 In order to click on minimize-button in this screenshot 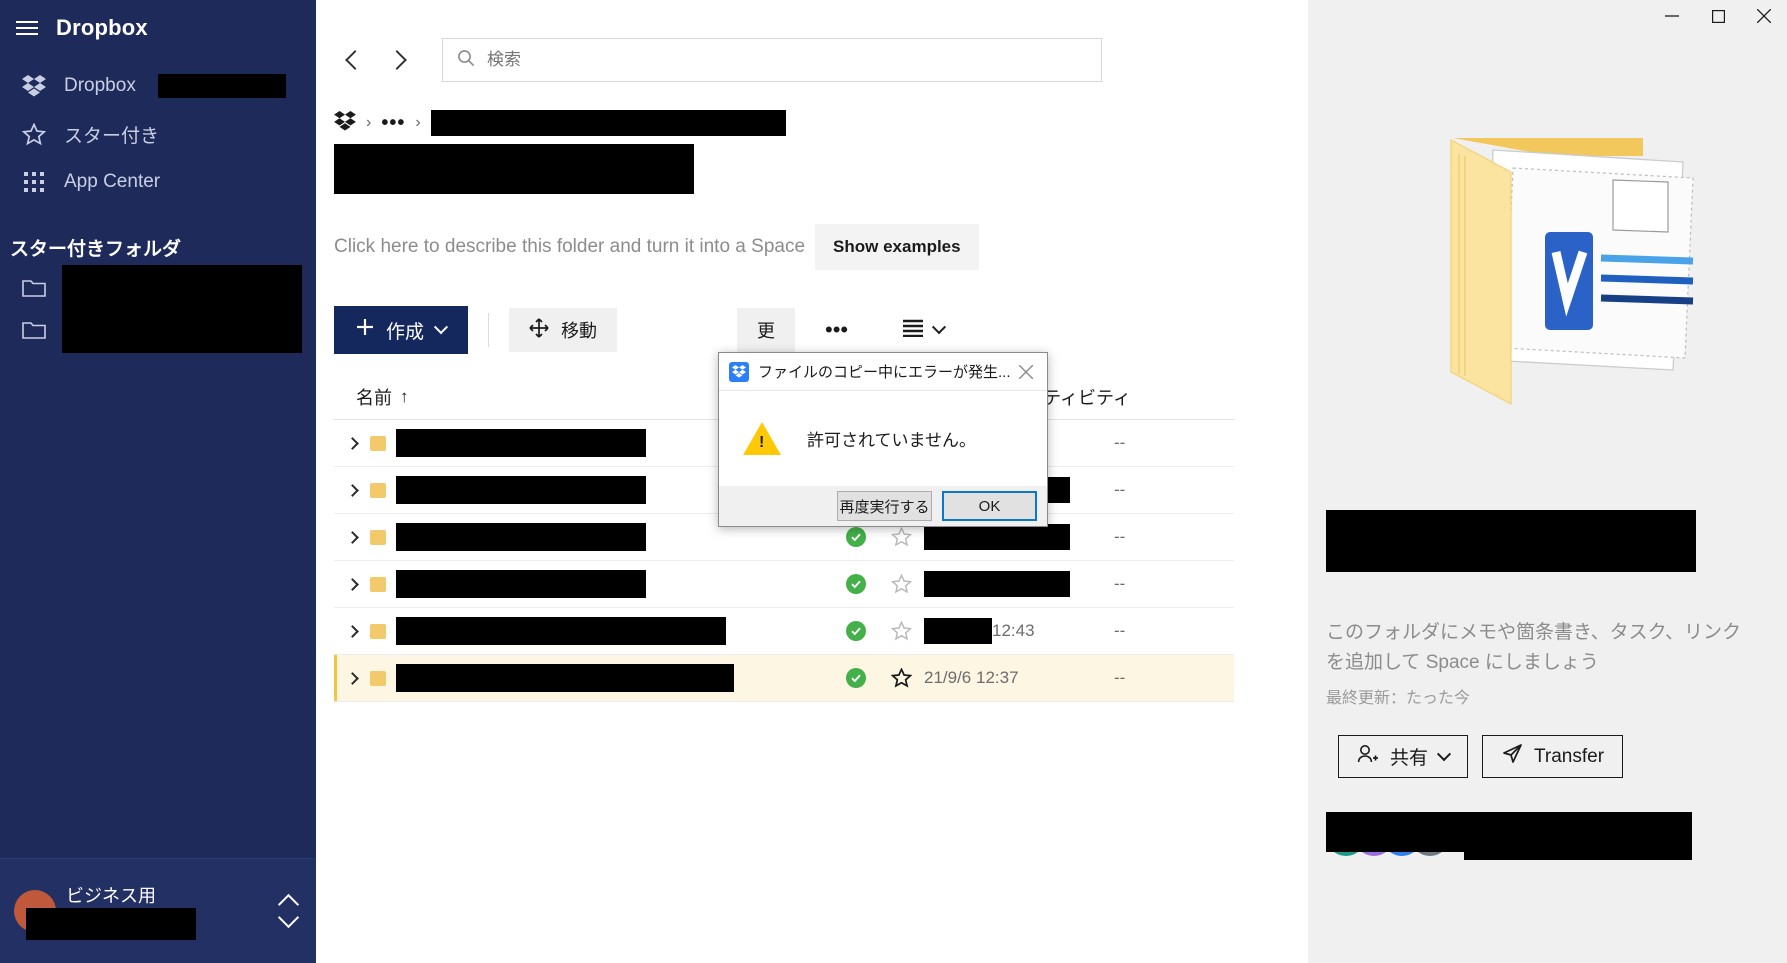, I will do `click(1672, 16)`.